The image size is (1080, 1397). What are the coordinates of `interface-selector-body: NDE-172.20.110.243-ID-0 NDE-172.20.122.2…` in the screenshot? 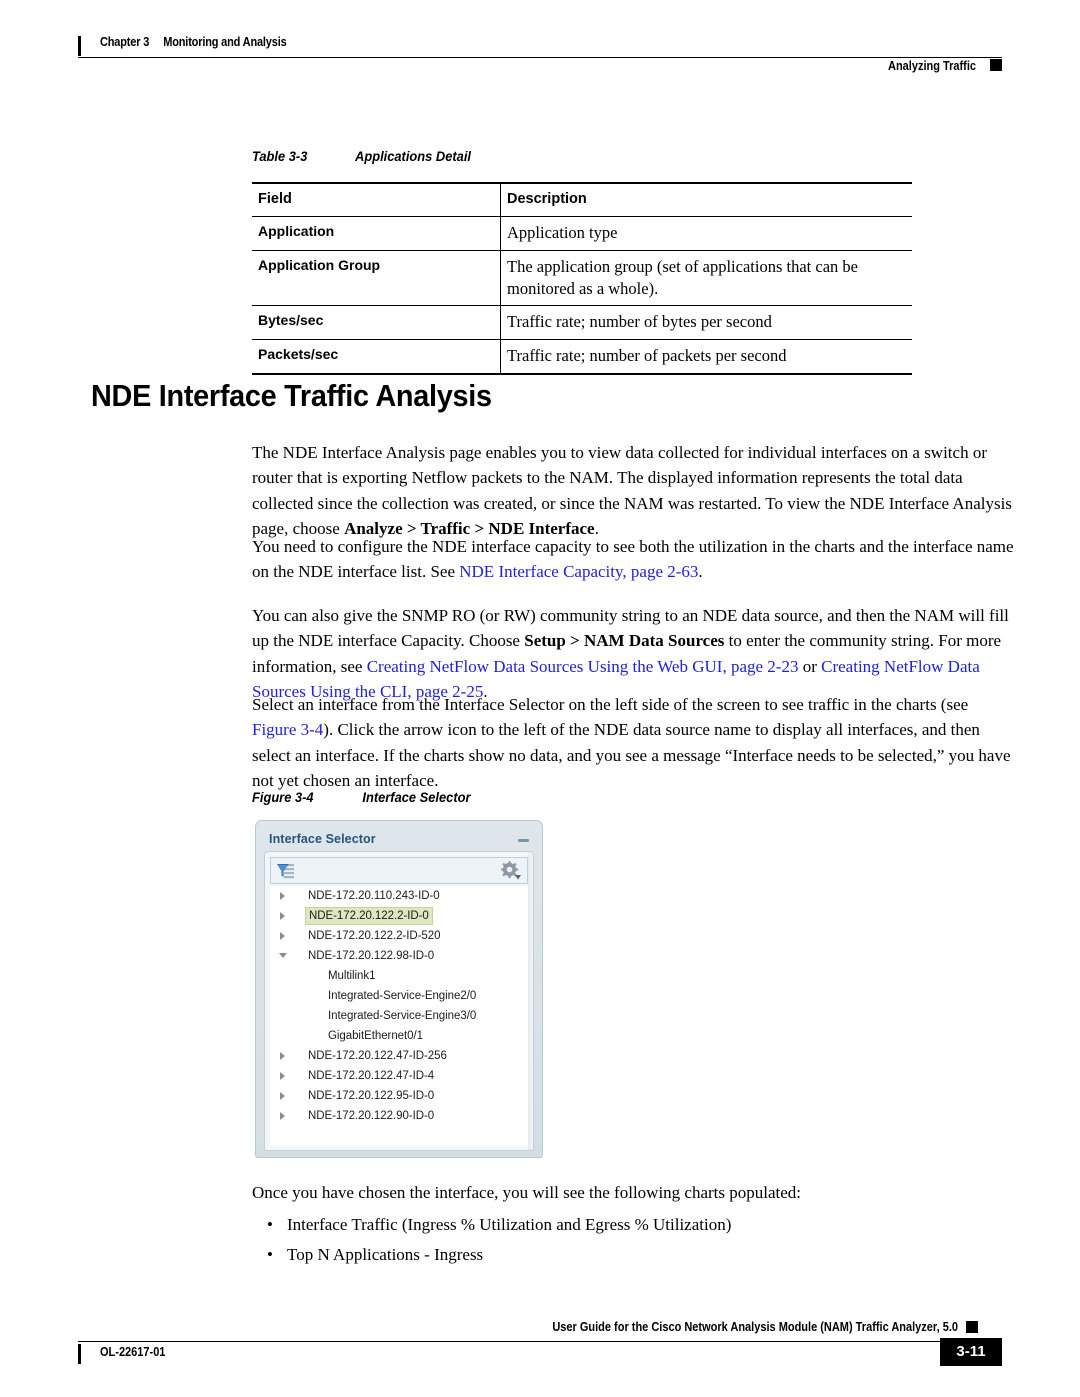 It's located at (399, 1001).